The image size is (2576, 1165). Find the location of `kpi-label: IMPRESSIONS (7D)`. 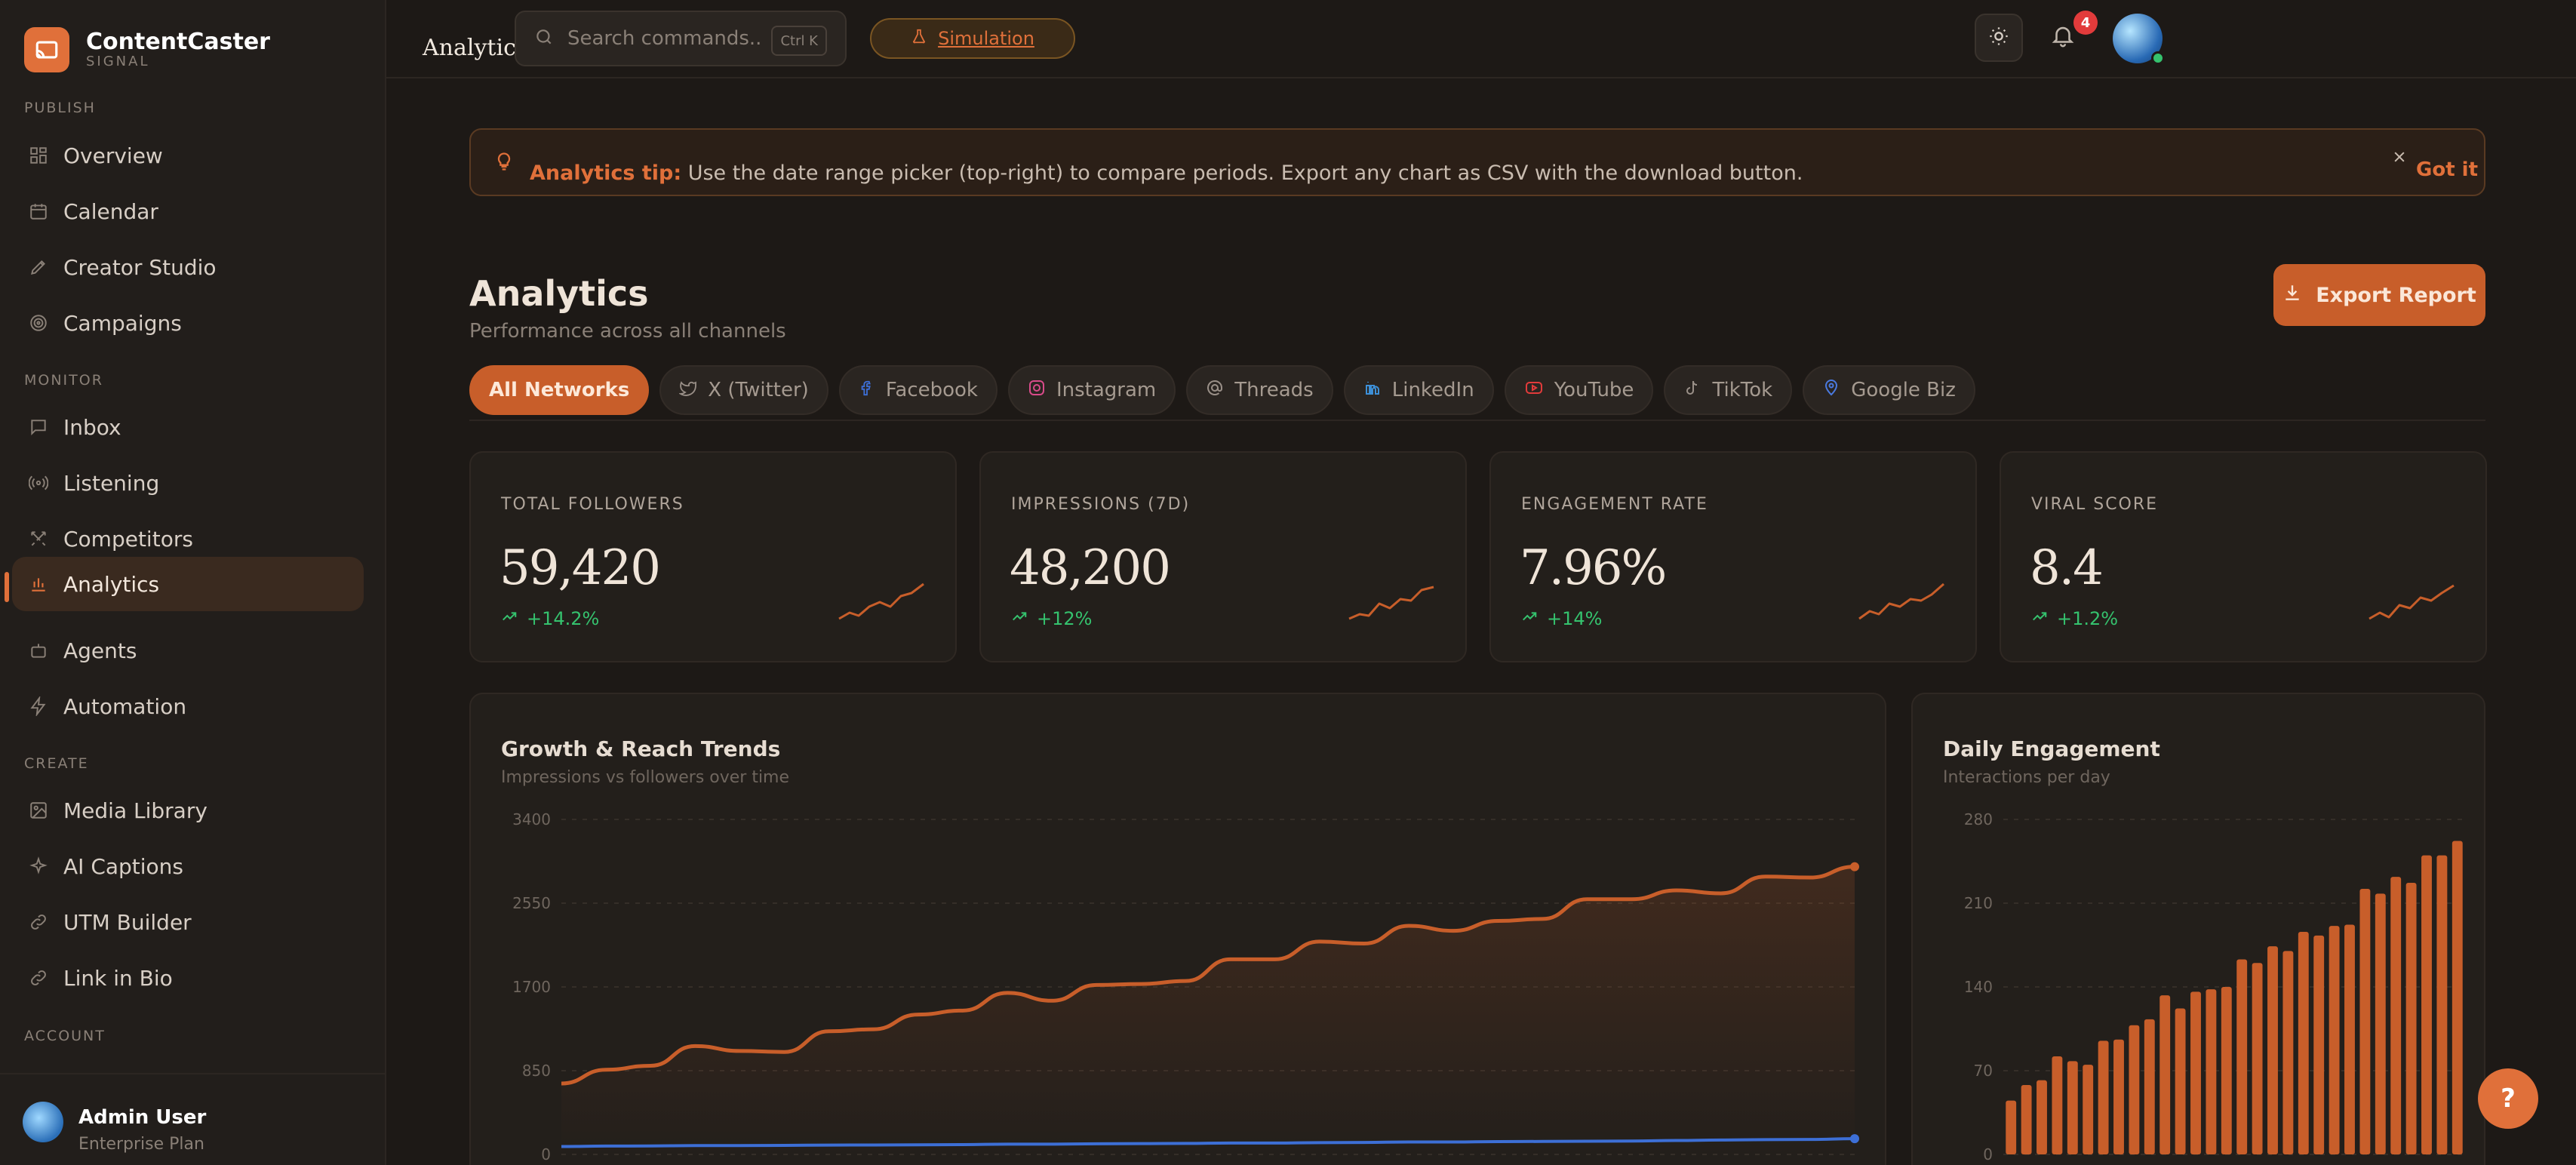

kpi-label: IMPRESSIONS (7D) is located at coordinates (1101, 504).